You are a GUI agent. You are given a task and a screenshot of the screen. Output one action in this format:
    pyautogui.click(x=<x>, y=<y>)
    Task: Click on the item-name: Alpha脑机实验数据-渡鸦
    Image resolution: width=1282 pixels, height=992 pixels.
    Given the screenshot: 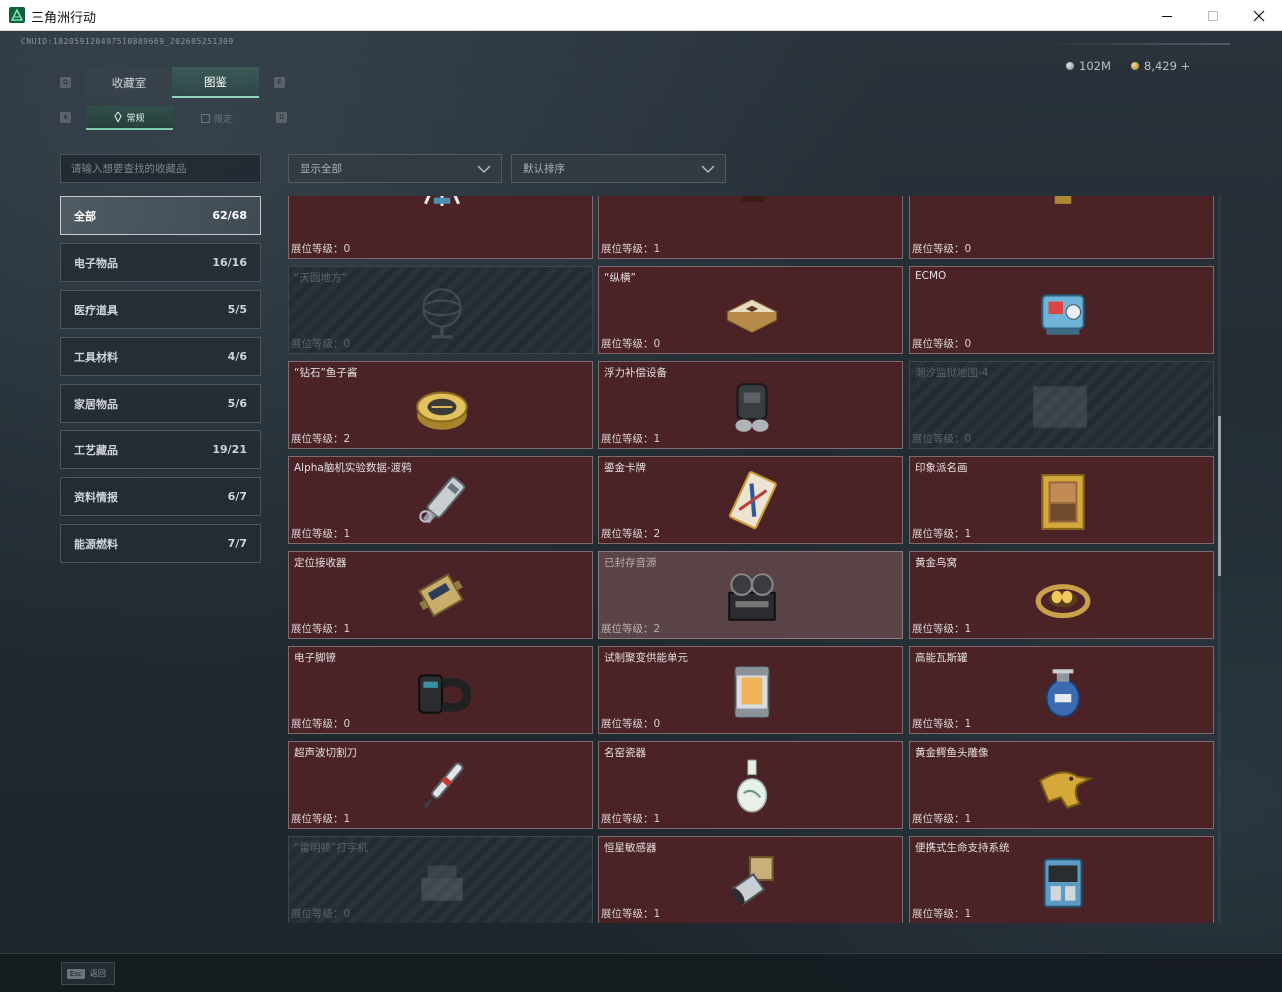 What is the action you would take?
    pyautogui.click(x=353, y=468)
    